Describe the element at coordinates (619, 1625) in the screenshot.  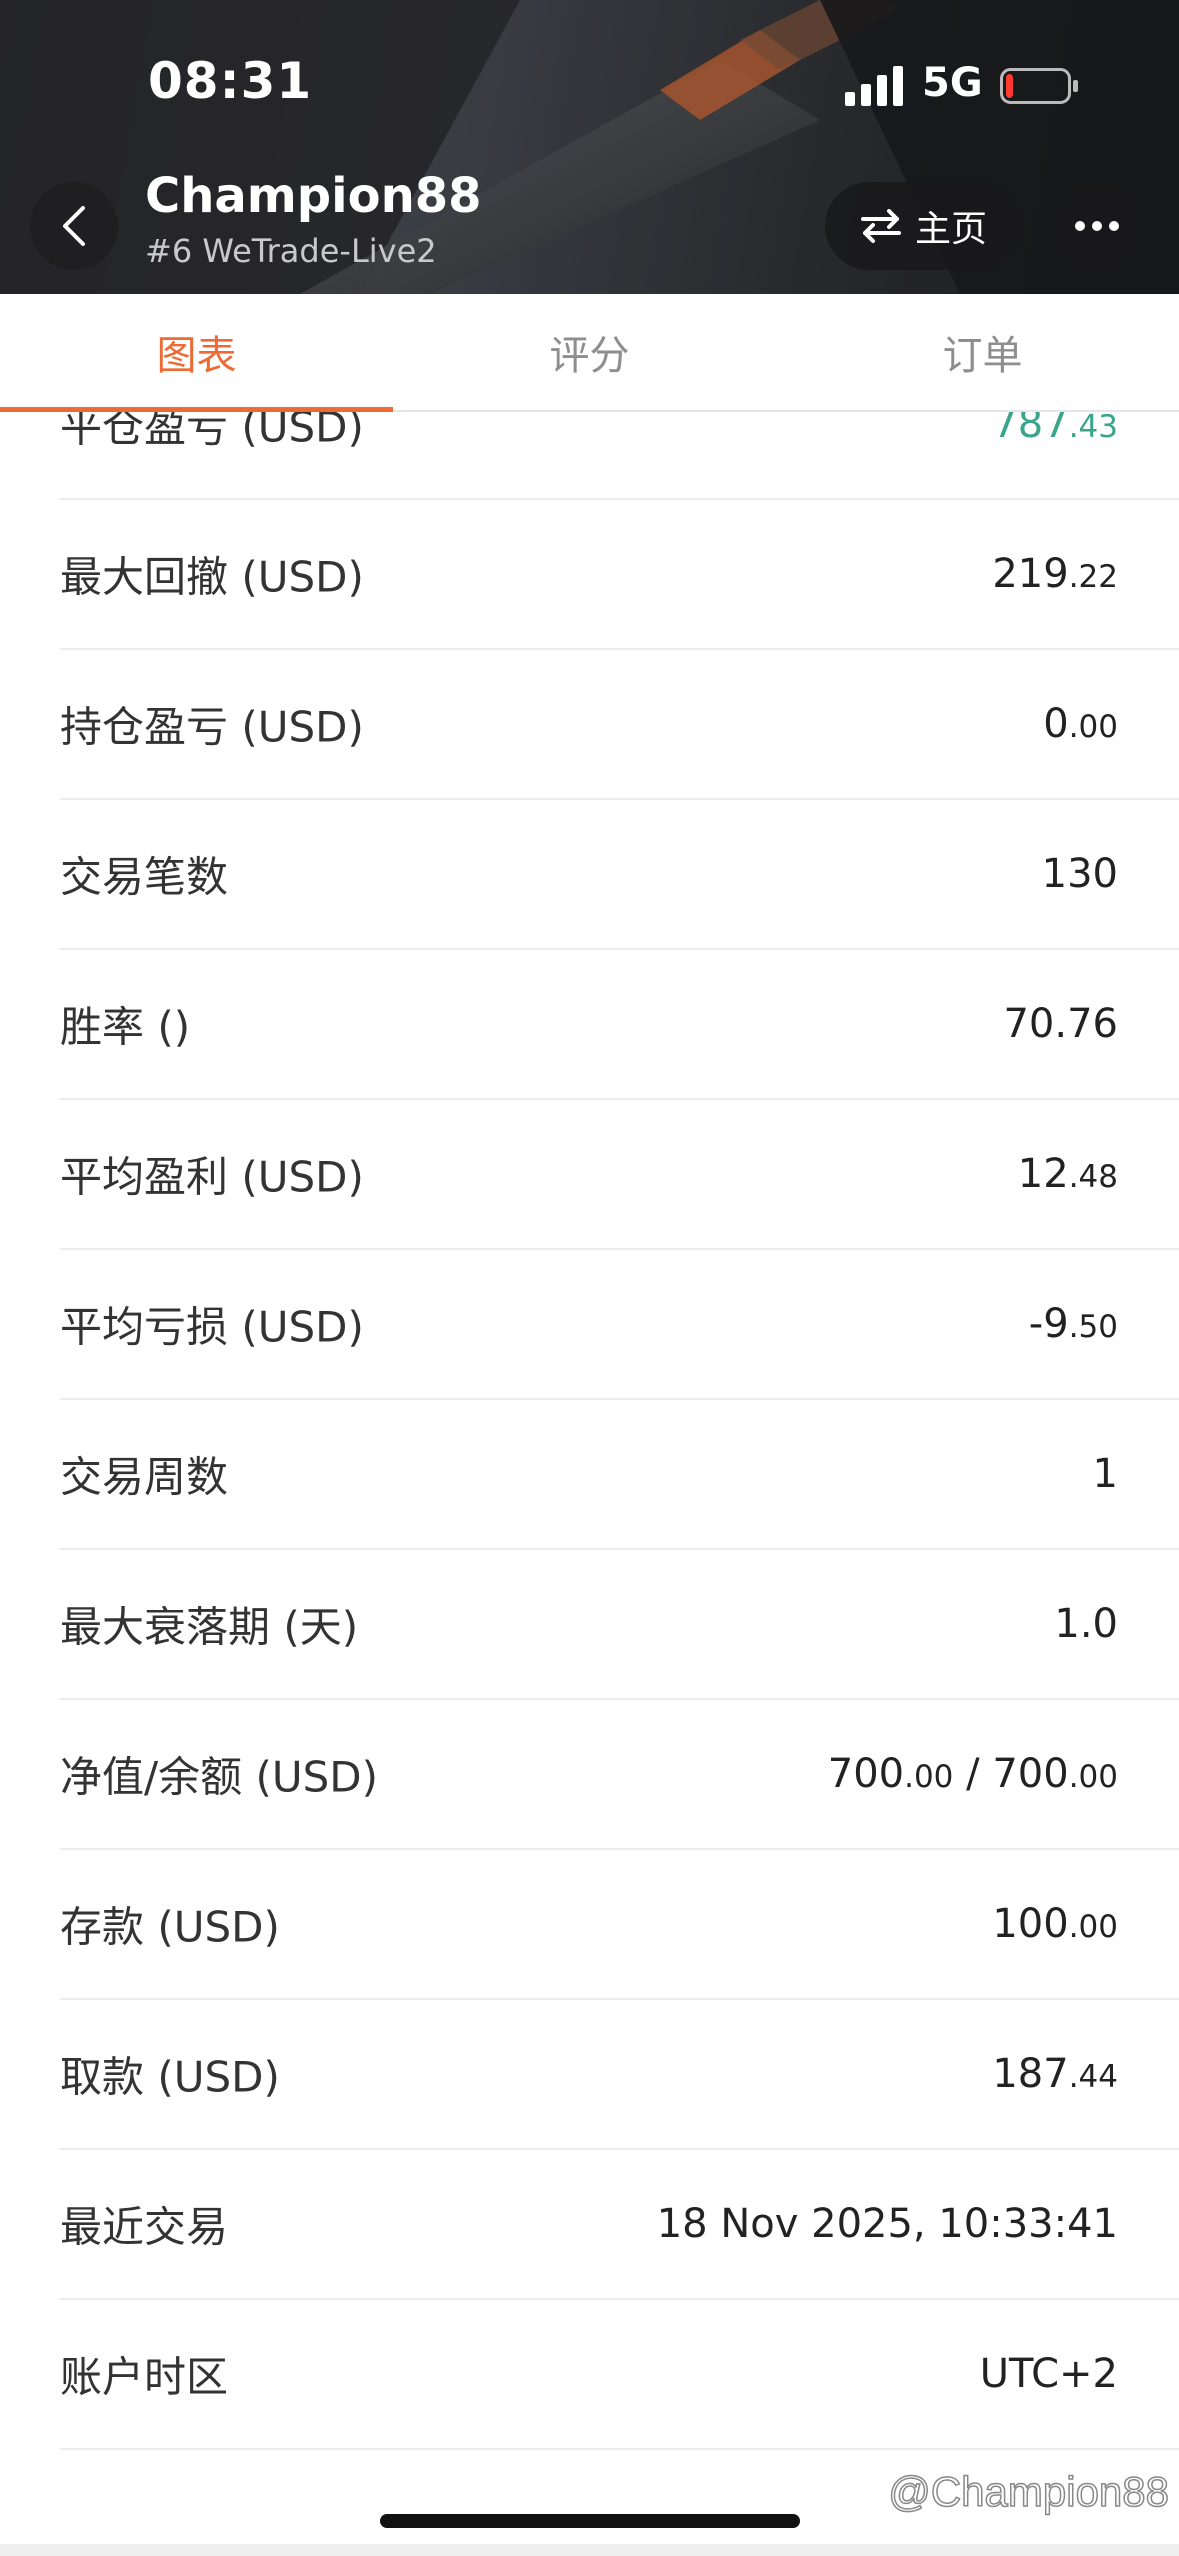
I see `stat-row-max-decline-period: 最大衰落期 (天) 1.0` at that location.